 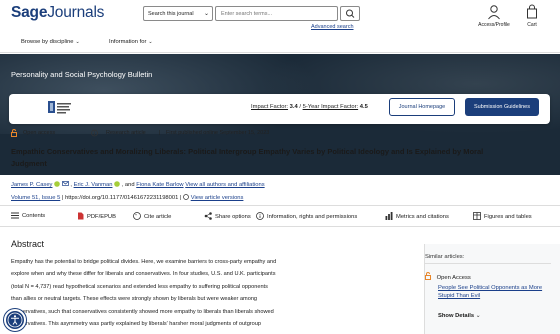 What do you see at coordinates (34, 216) in the screenshot?
I see `toolbar-label: Contents` at bounding box center [34, 216].